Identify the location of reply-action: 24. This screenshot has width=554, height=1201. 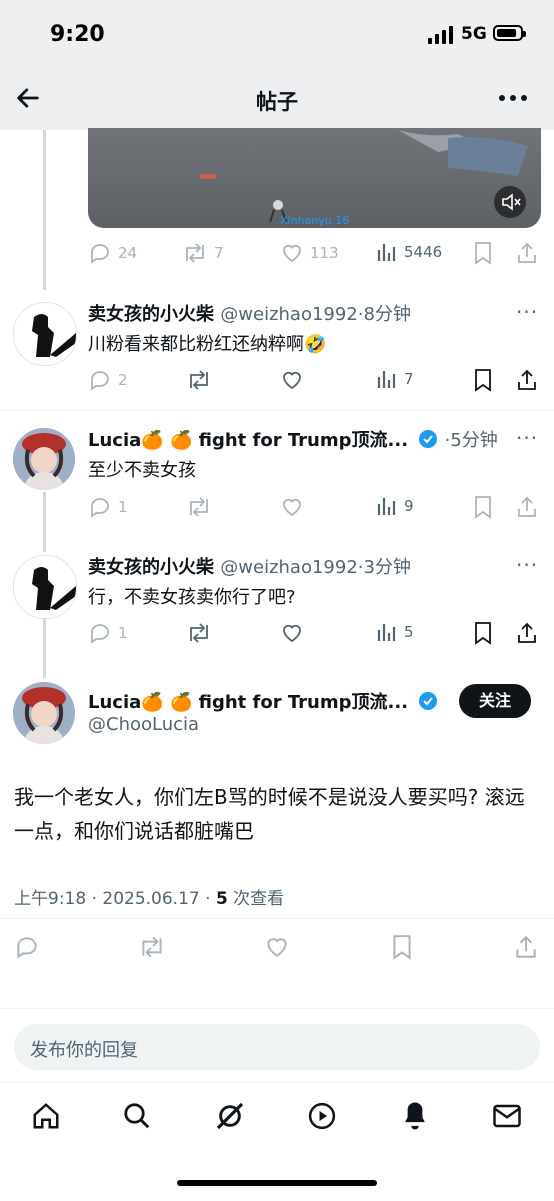
(112, 253).